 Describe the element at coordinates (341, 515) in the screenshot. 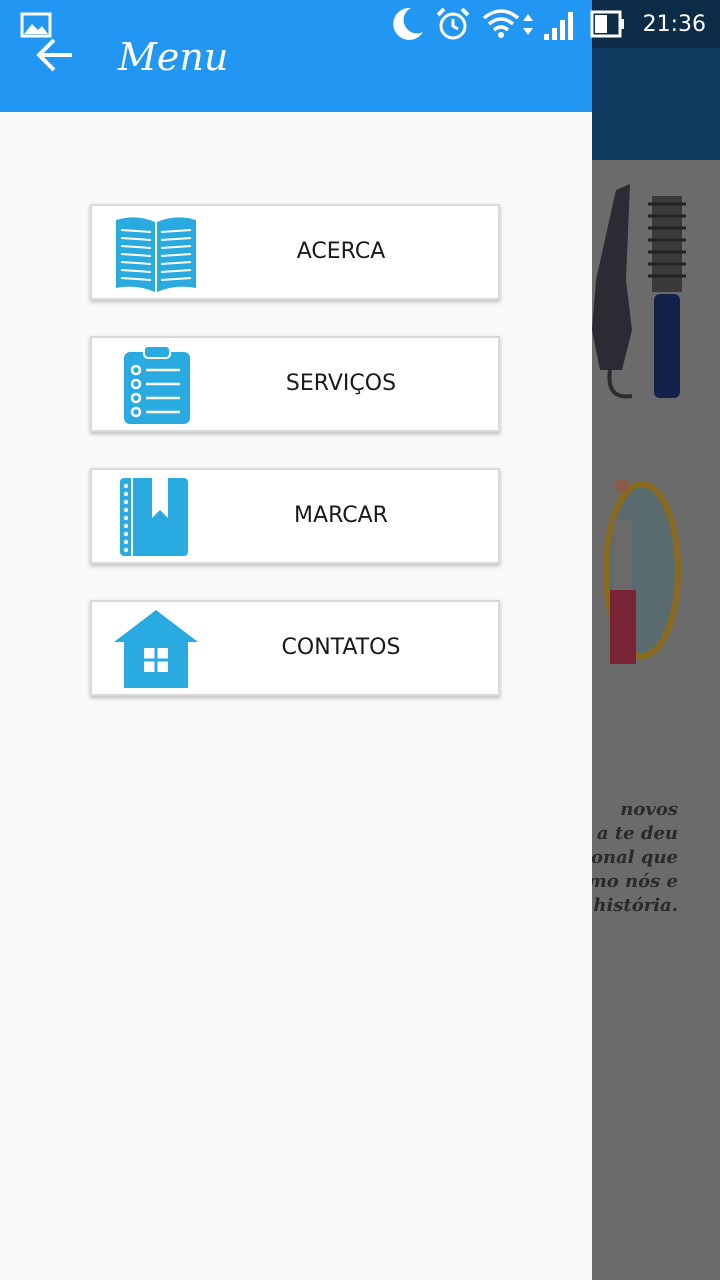

I see `menu-item-label: MARCAR` at that location.